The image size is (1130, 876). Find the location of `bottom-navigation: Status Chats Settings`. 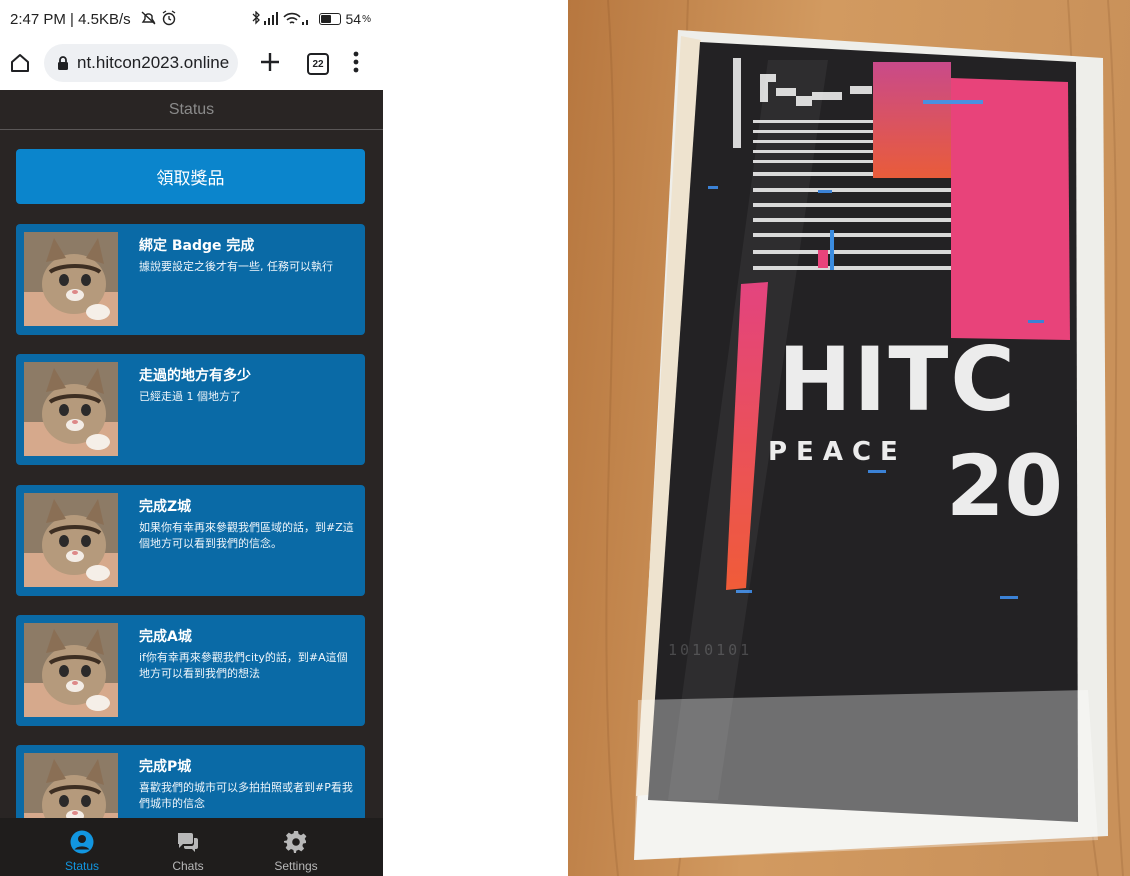

bottom-navigation: Status Chats Settings is located at coordinates (191, 847).